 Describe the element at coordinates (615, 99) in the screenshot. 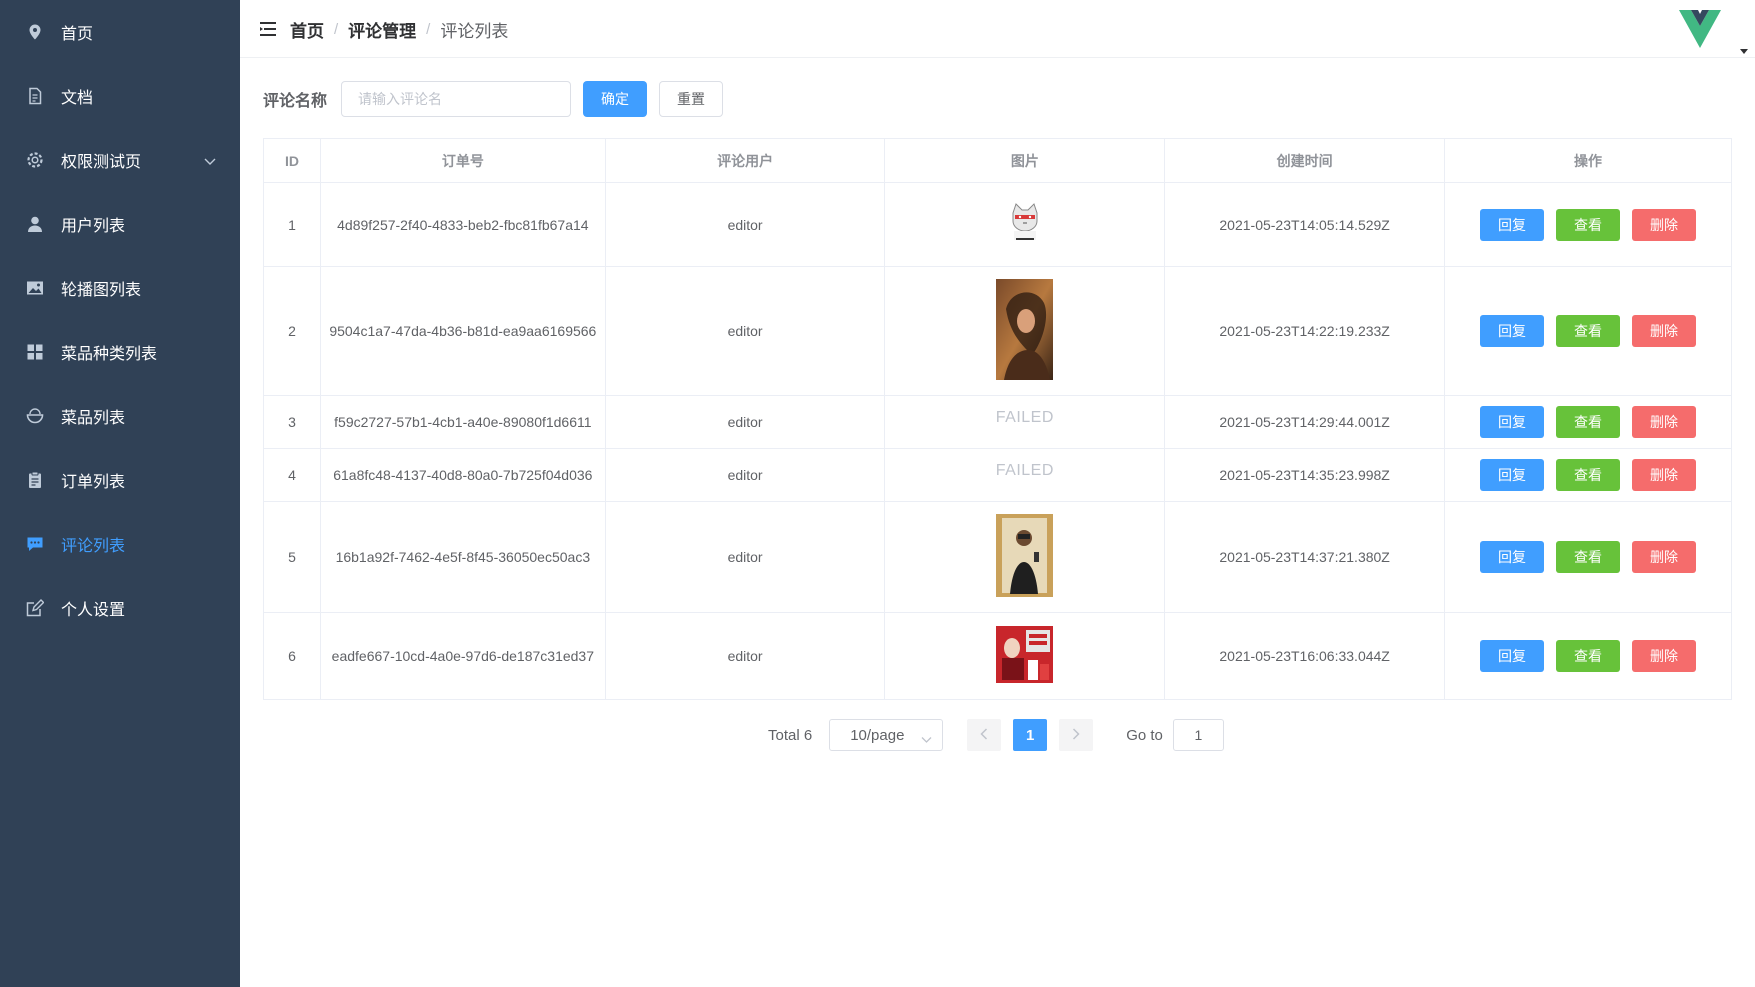

I see `confirm-button: 确定` at that location.